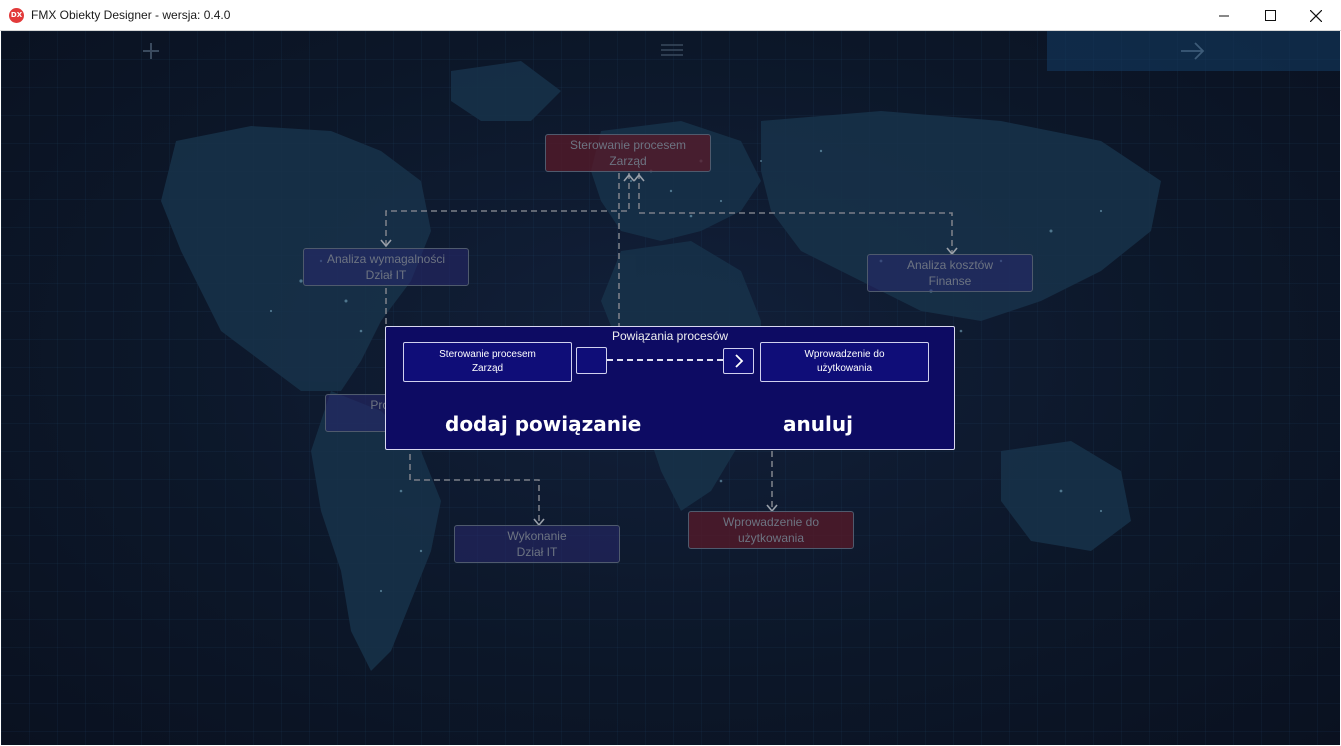 The height and width of the screenshot is (746, 1341). Describe the element at coordinates (537, 544) in the screenshot. I see `process-box: Wykonanie Dział IT` at that location.